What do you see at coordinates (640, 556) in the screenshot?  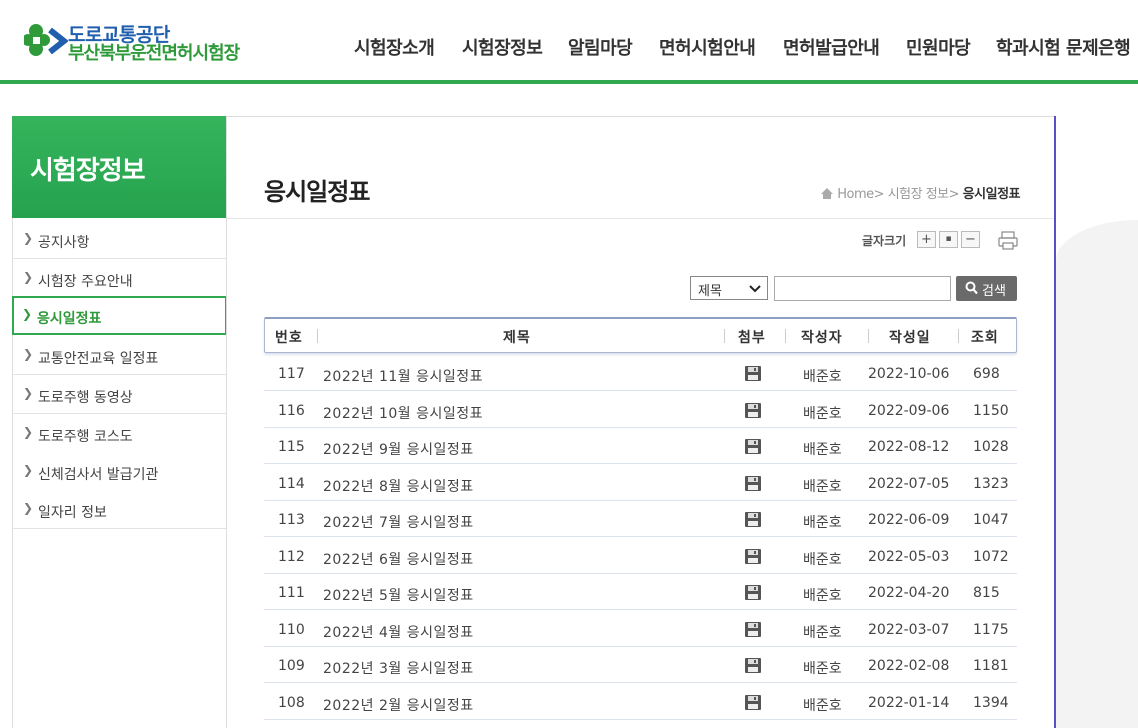 I see `table-row: 112 2022년 6월 응시일정표 배준호 2022-05-03 1072` at bounding box center [640, 556].